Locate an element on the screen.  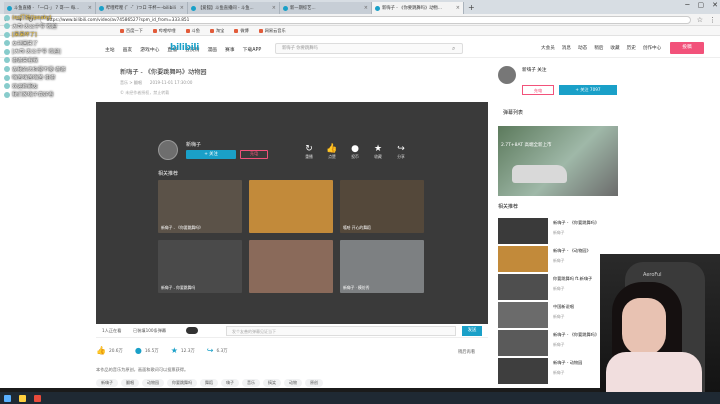
tag-chip: 嗨子 is located at coordinates (230, 383).